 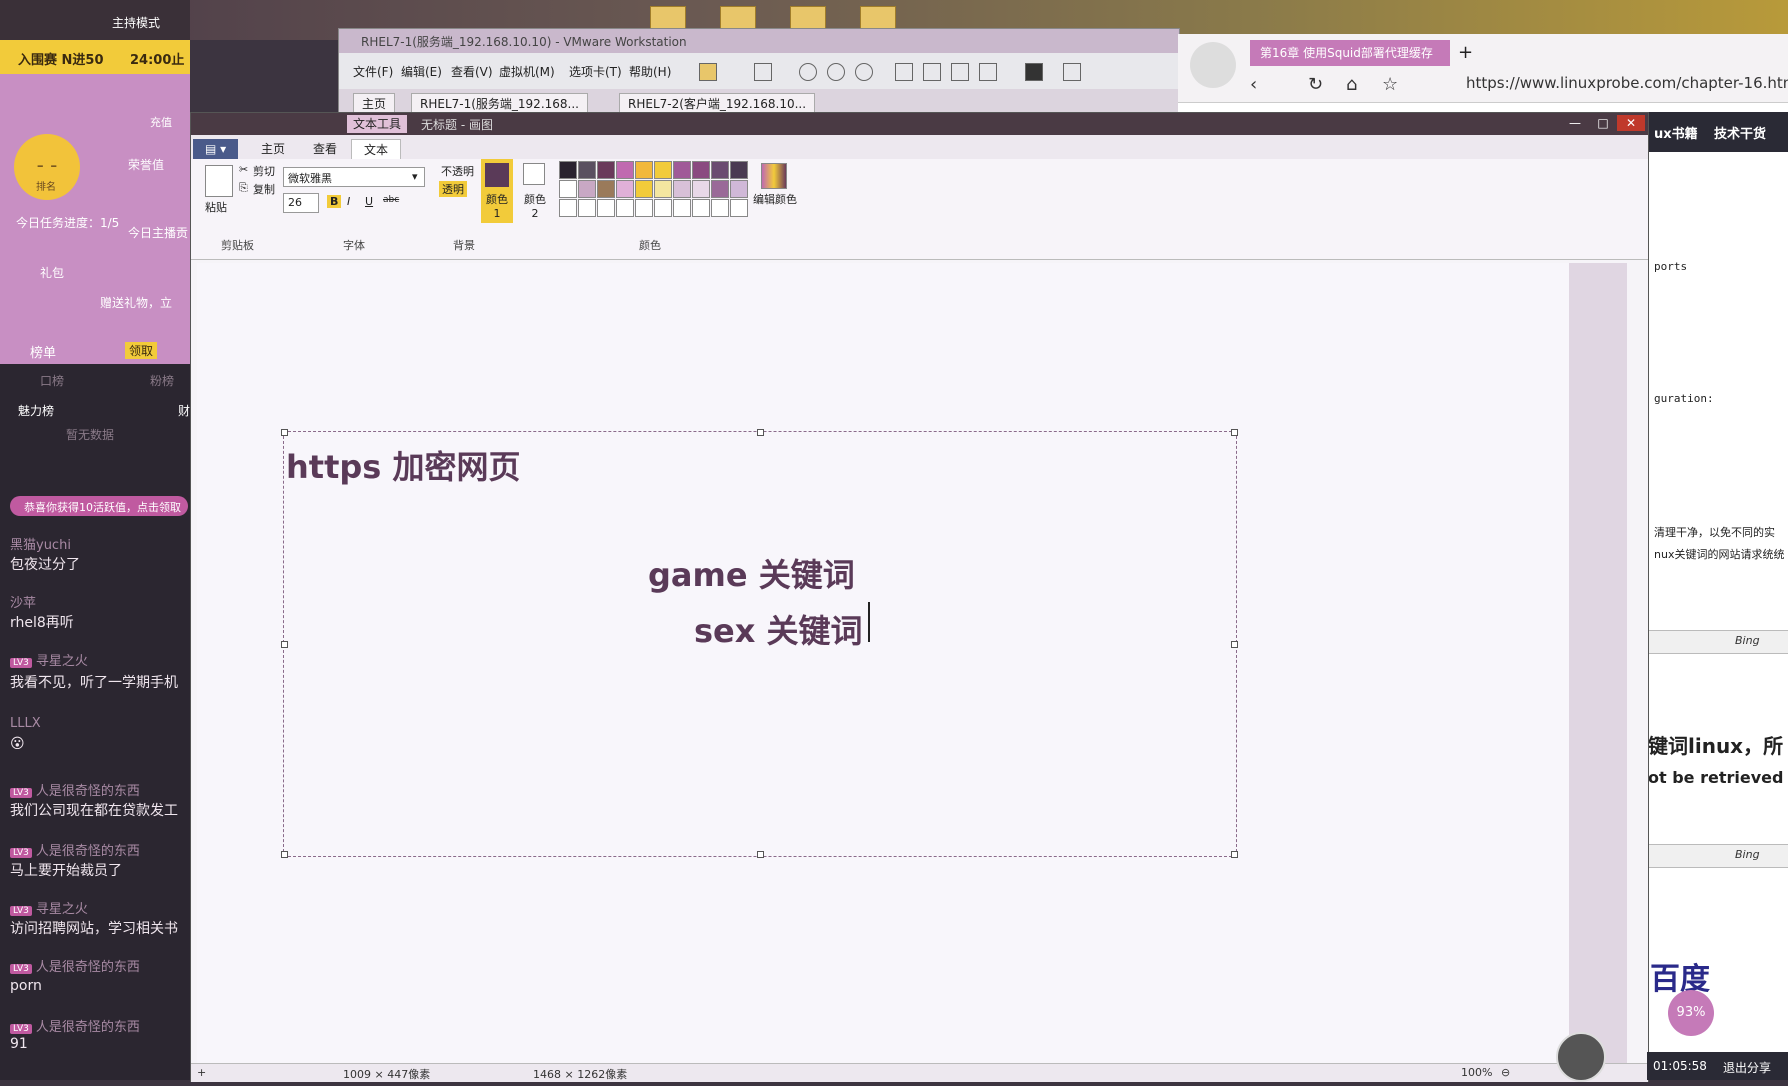 I want to click on manage-snapshot-icon, so click(x=864, y=72).